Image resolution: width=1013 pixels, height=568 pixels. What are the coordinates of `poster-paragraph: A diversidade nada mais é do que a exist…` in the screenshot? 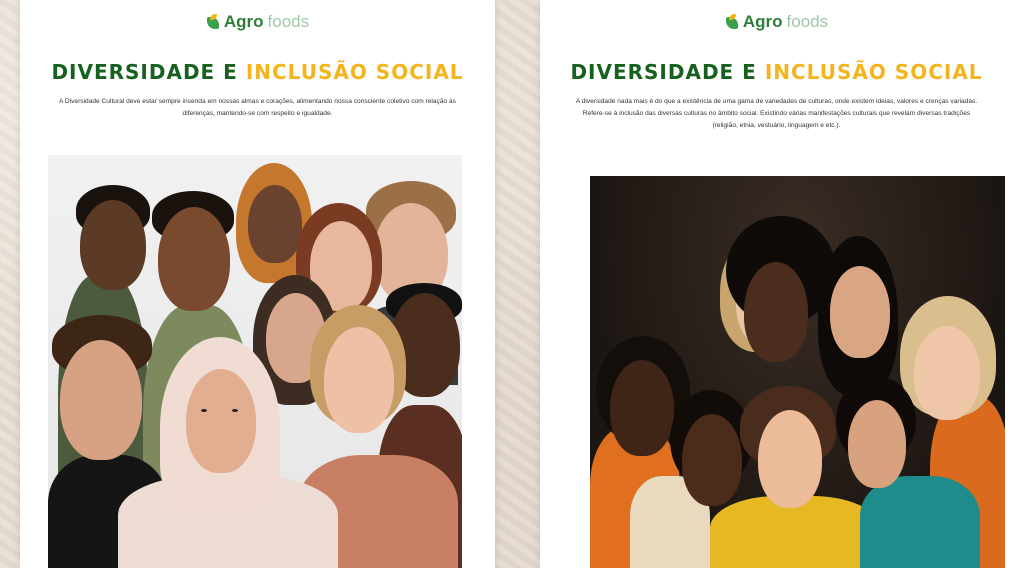 It's located at (776, 113).